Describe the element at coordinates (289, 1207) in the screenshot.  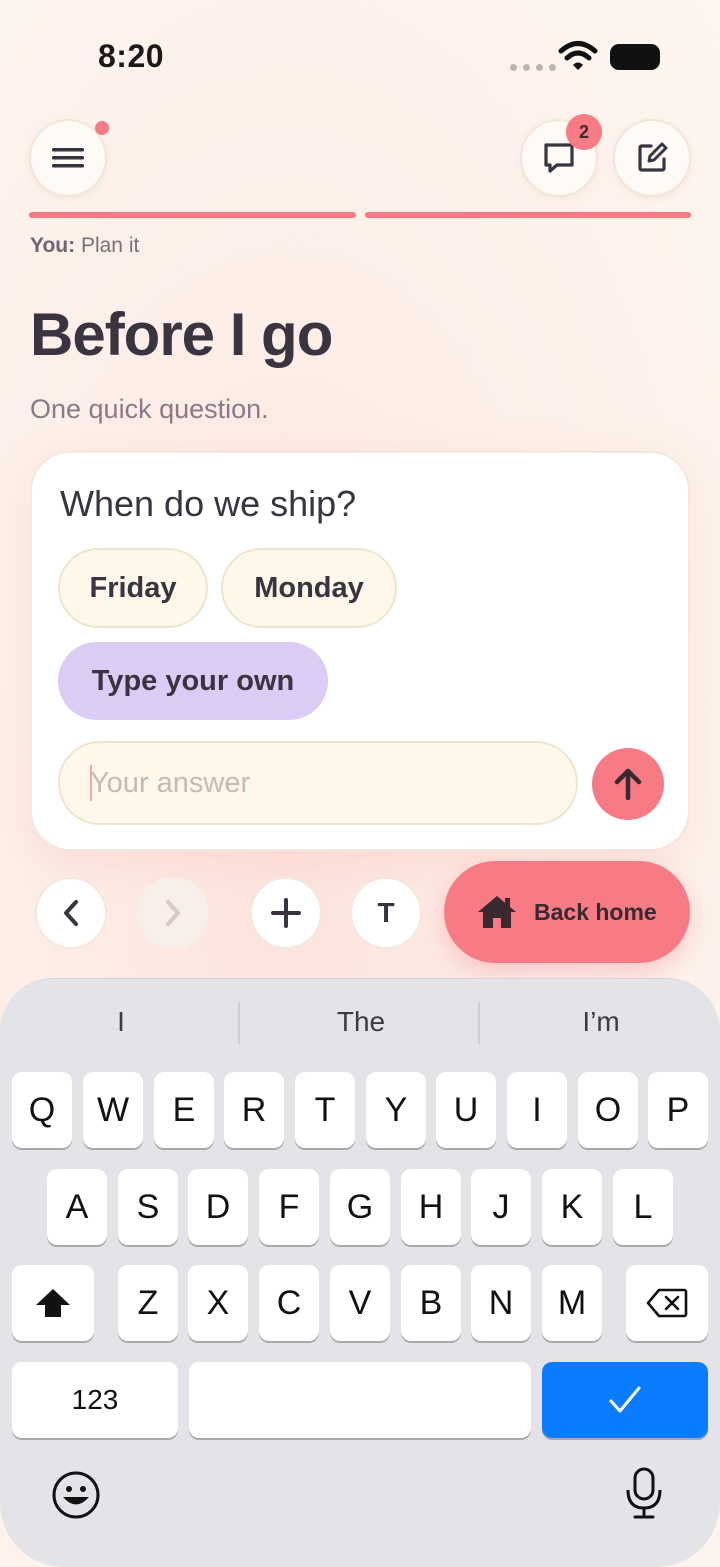
I see `key-f: F` at that location.